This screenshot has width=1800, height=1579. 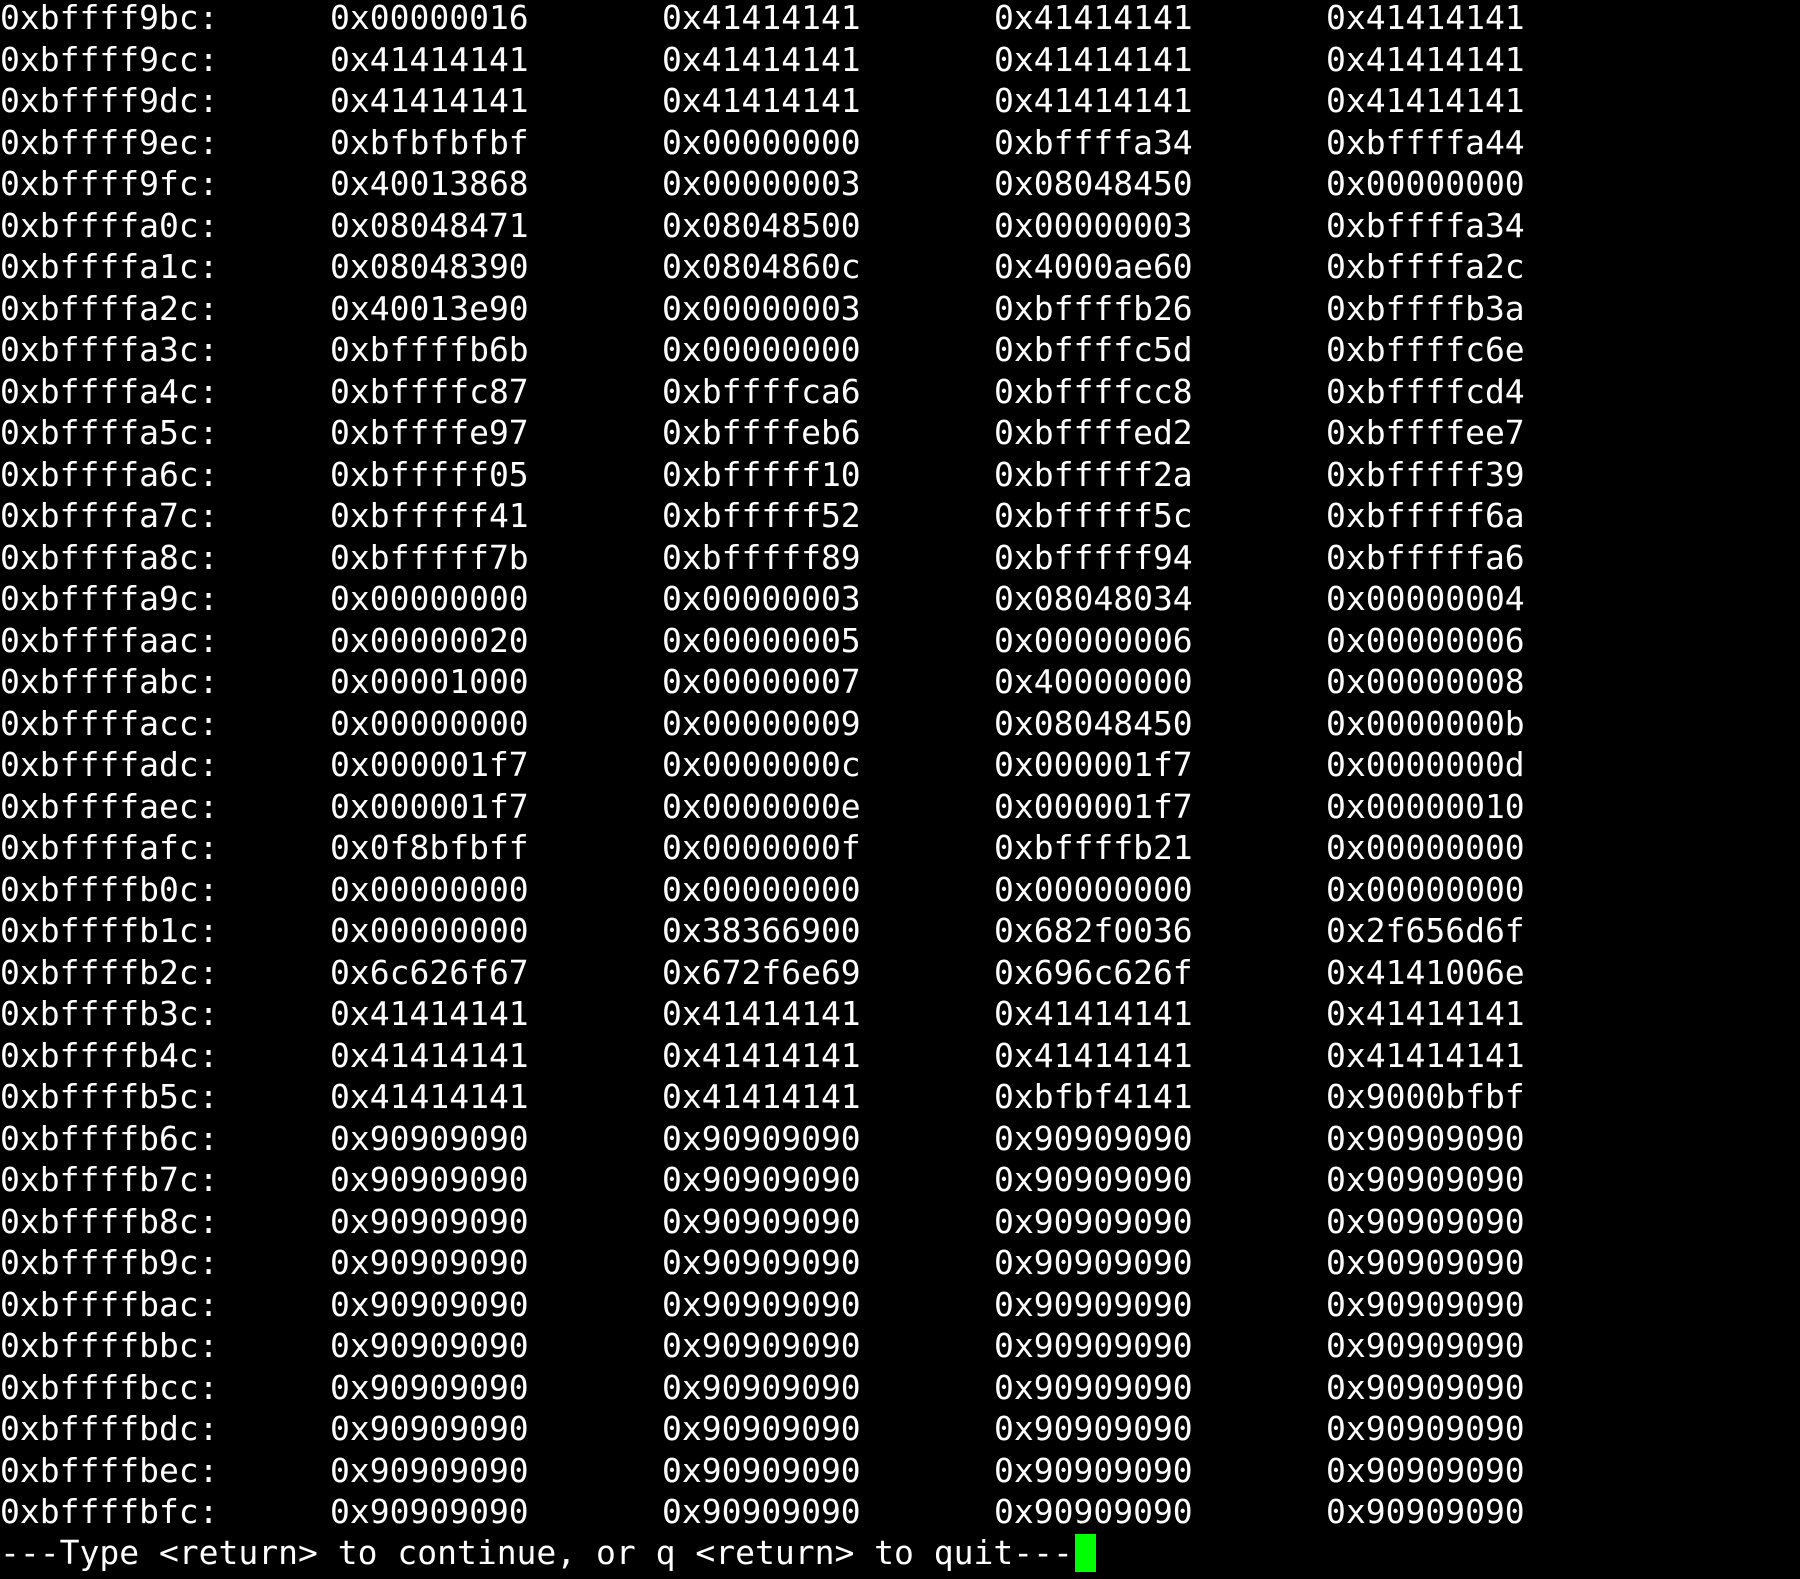 What do you see at coordinates (429, 349) in the screenshot?
I see `memory-word: 0xbffffb6b` at bounding box center [429, 349].